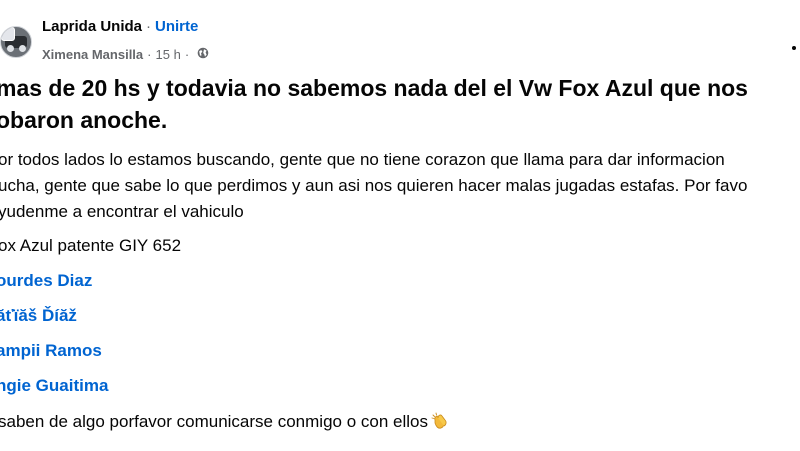 The image size is (800, 451). I want to click on mention-link: ăťïăš Ďíăž, so click(38, 316).